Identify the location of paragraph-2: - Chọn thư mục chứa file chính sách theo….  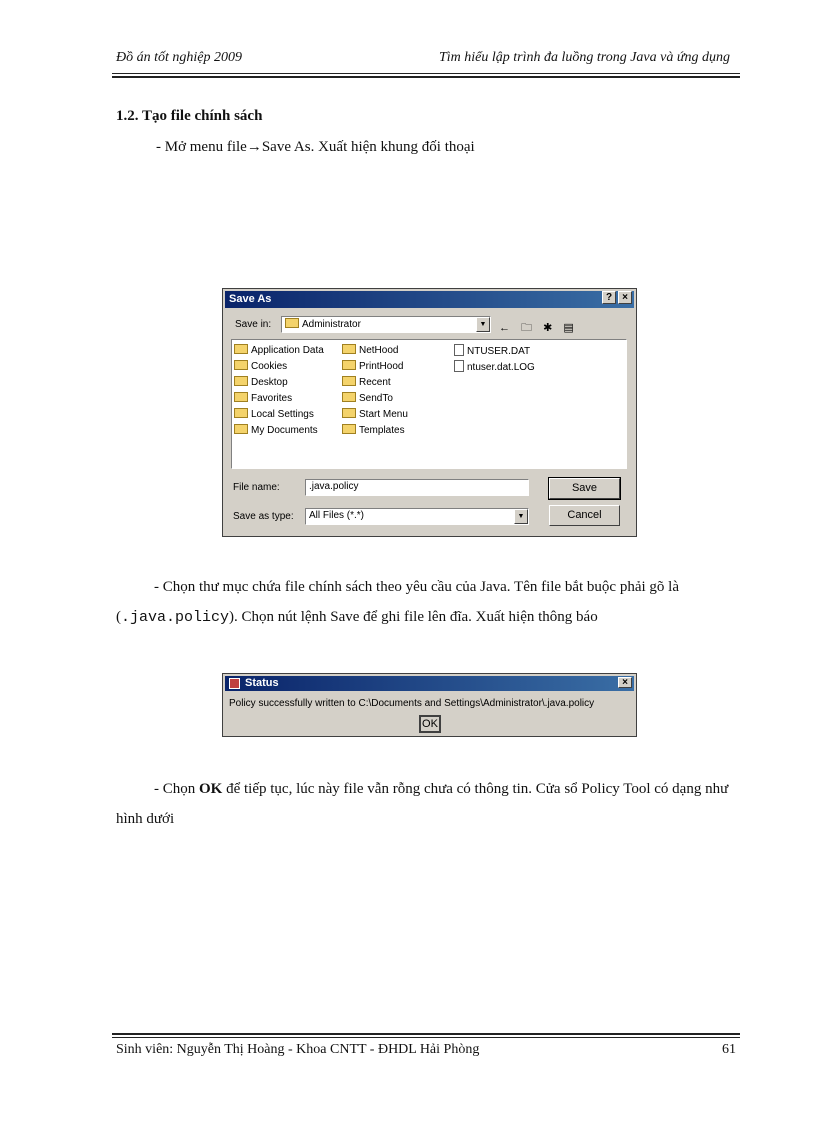
(397, 602).